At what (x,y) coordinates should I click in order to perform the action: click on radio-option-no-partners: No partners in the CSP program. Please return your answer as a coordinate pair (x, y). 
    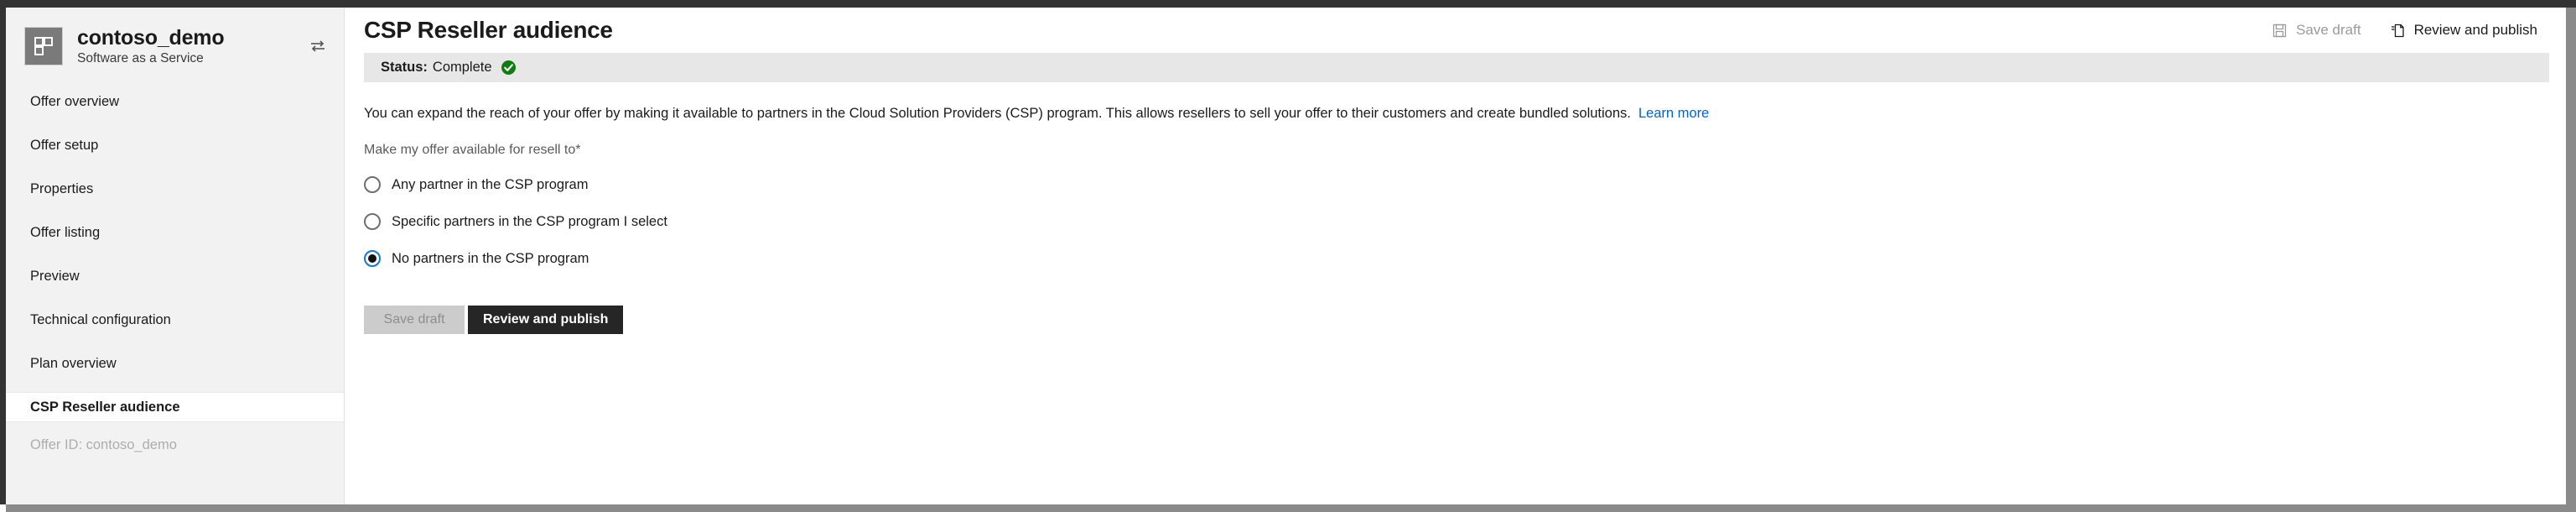
    Looking at the image, I should click on (1465, 258).